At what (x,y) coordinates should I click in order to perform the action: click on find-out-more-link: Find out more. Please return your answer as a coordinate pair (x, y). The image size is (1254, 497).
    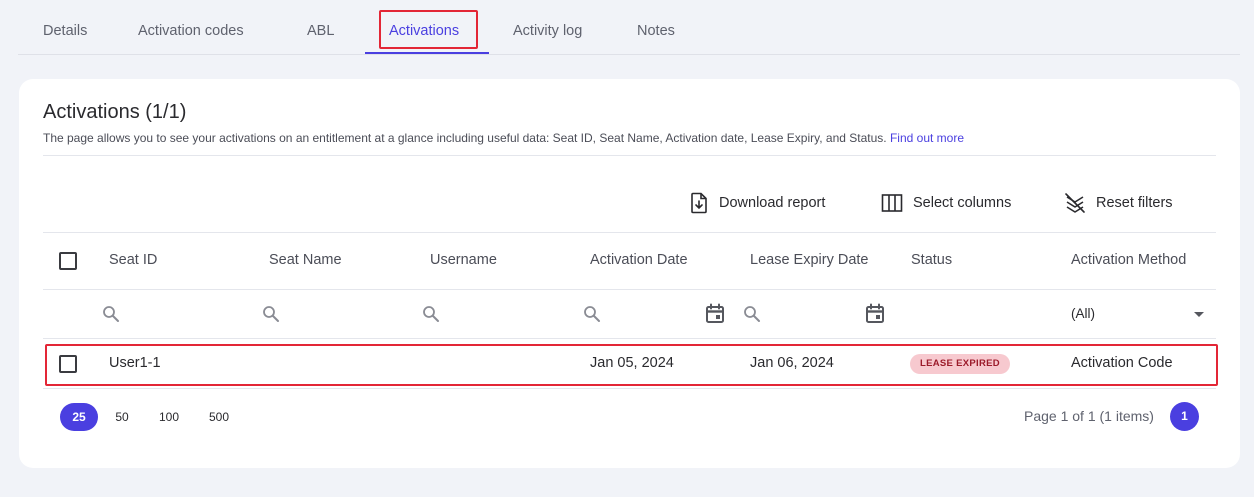
    Looking at the image, I should click on (927, 138).